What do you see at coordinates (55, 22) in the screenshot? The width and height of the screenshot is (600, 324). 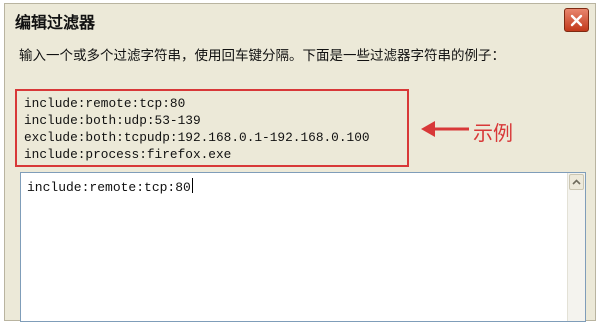 I see `dialog-title: 编辑过滤器` at bounding box center [55, 22].